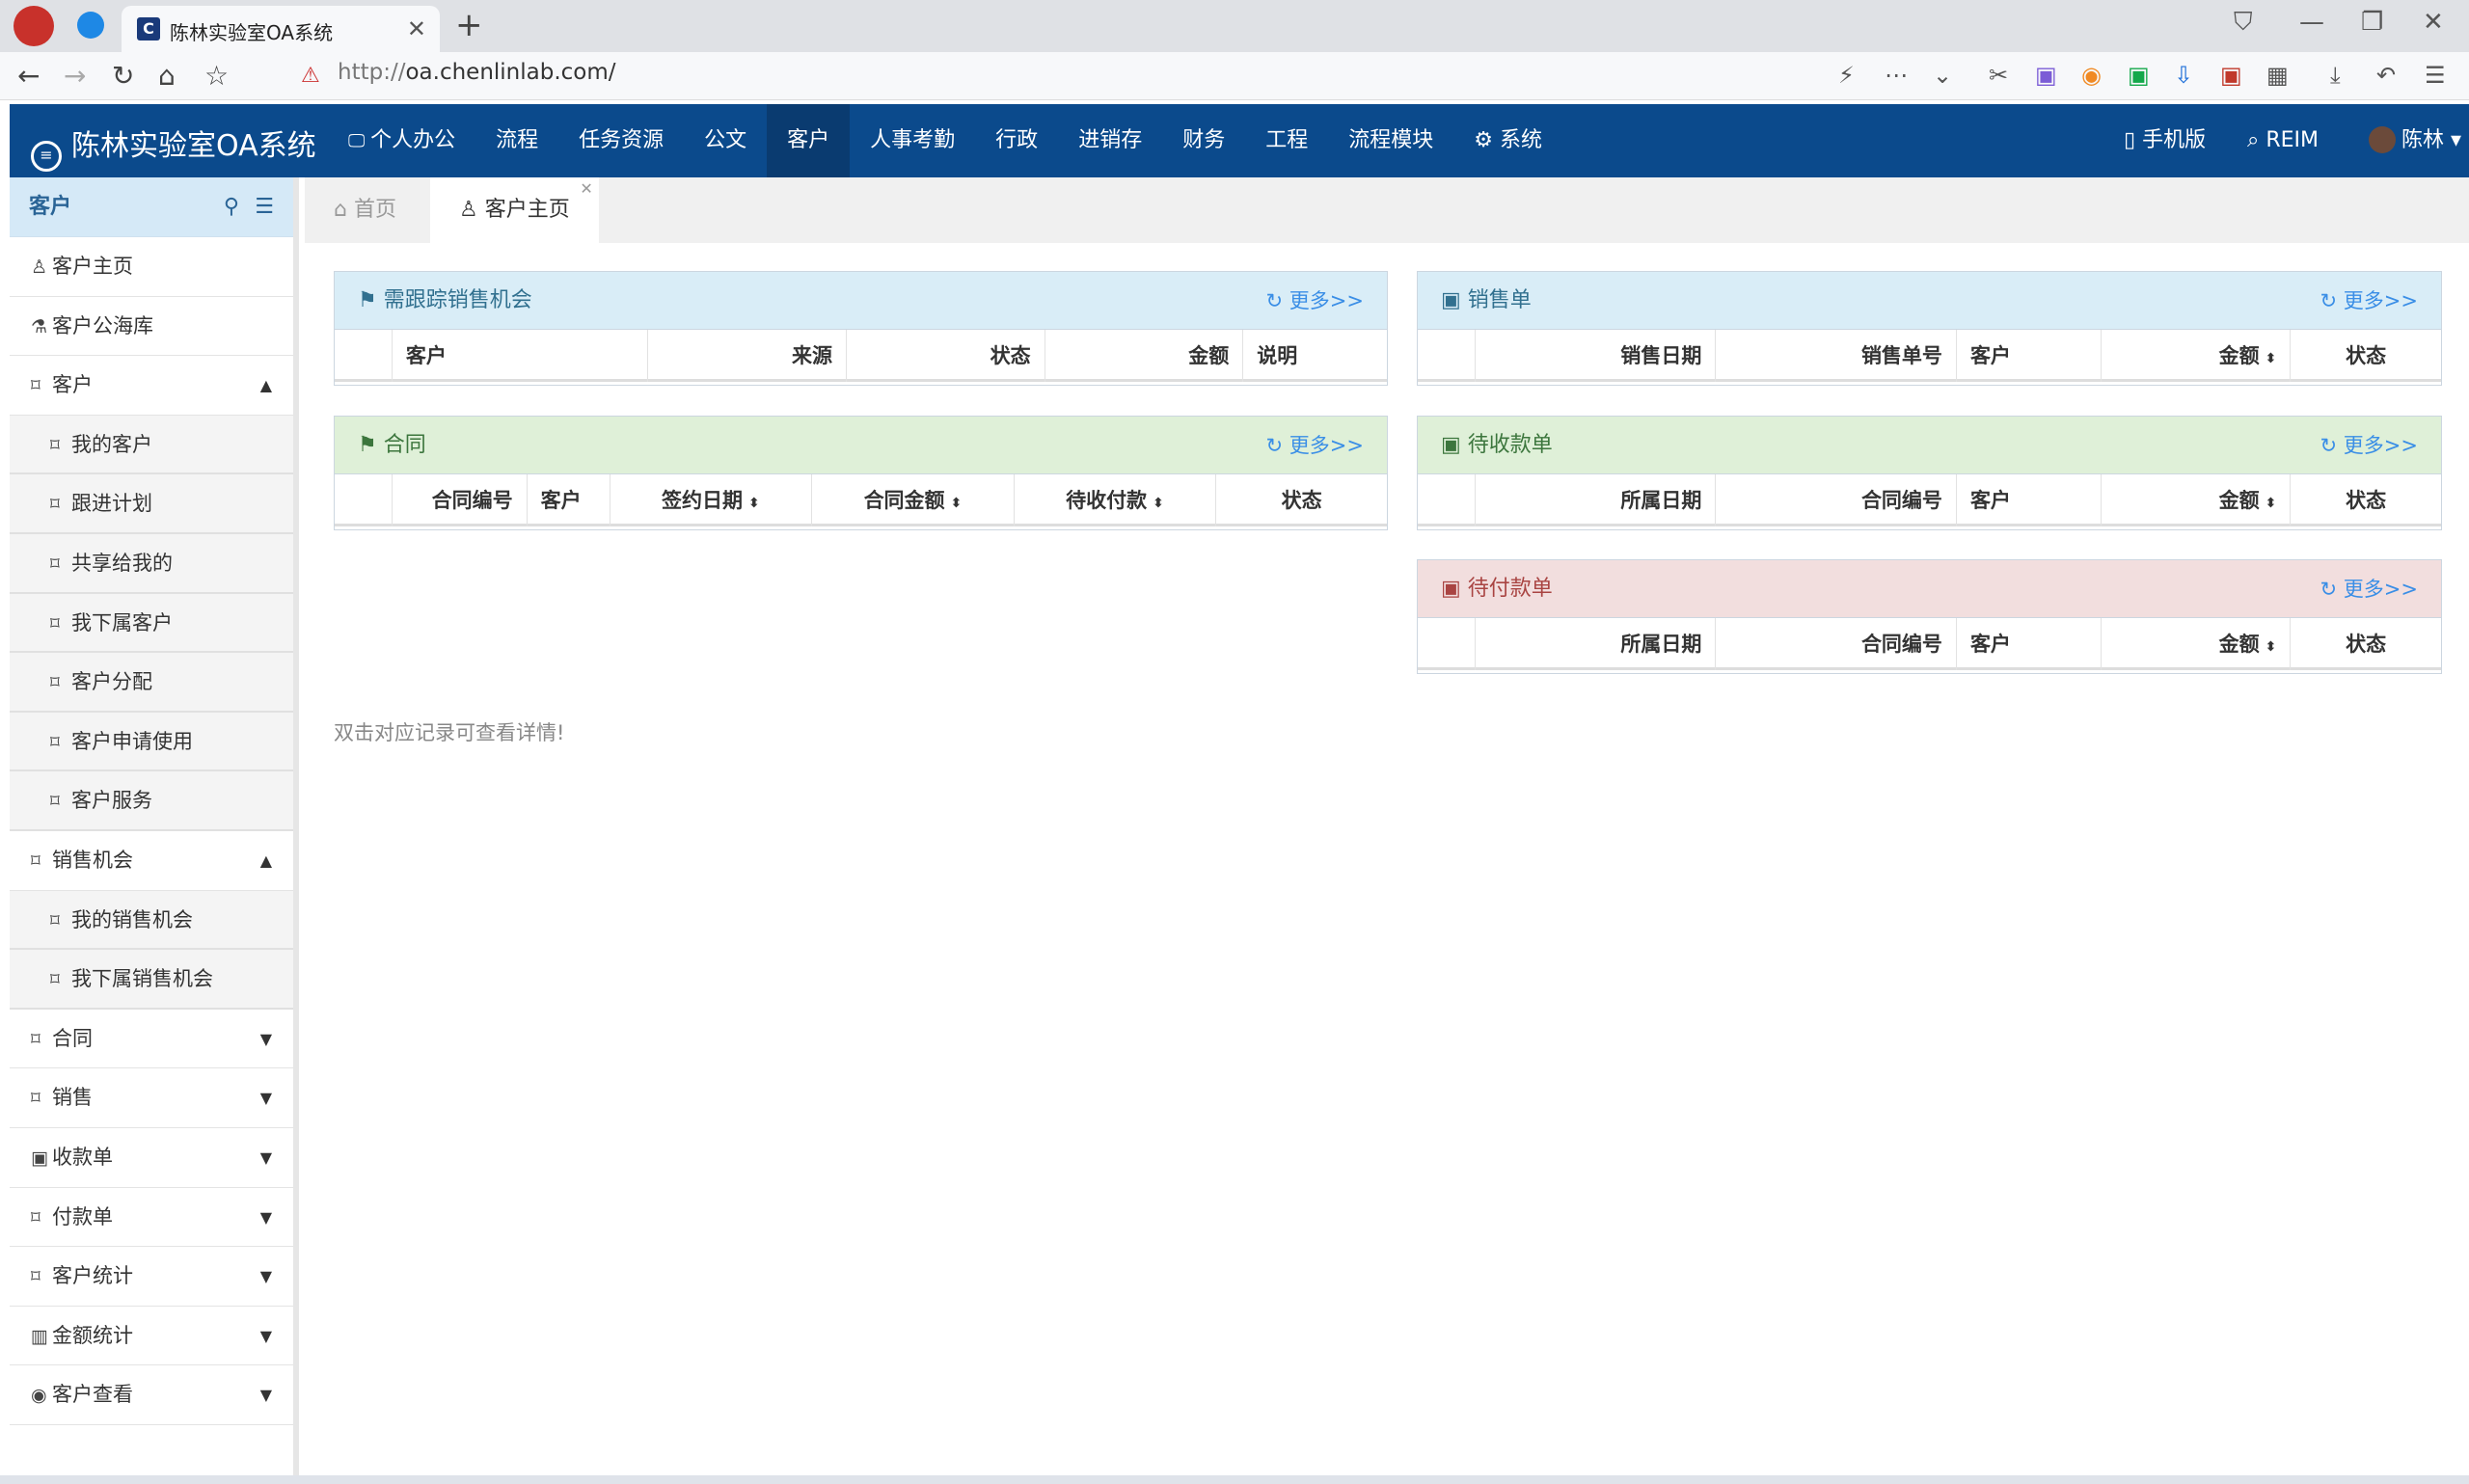  Describe the element at coordinates (2335, 75) in the screenshot. I see `download-icon: ⤓` at that location.